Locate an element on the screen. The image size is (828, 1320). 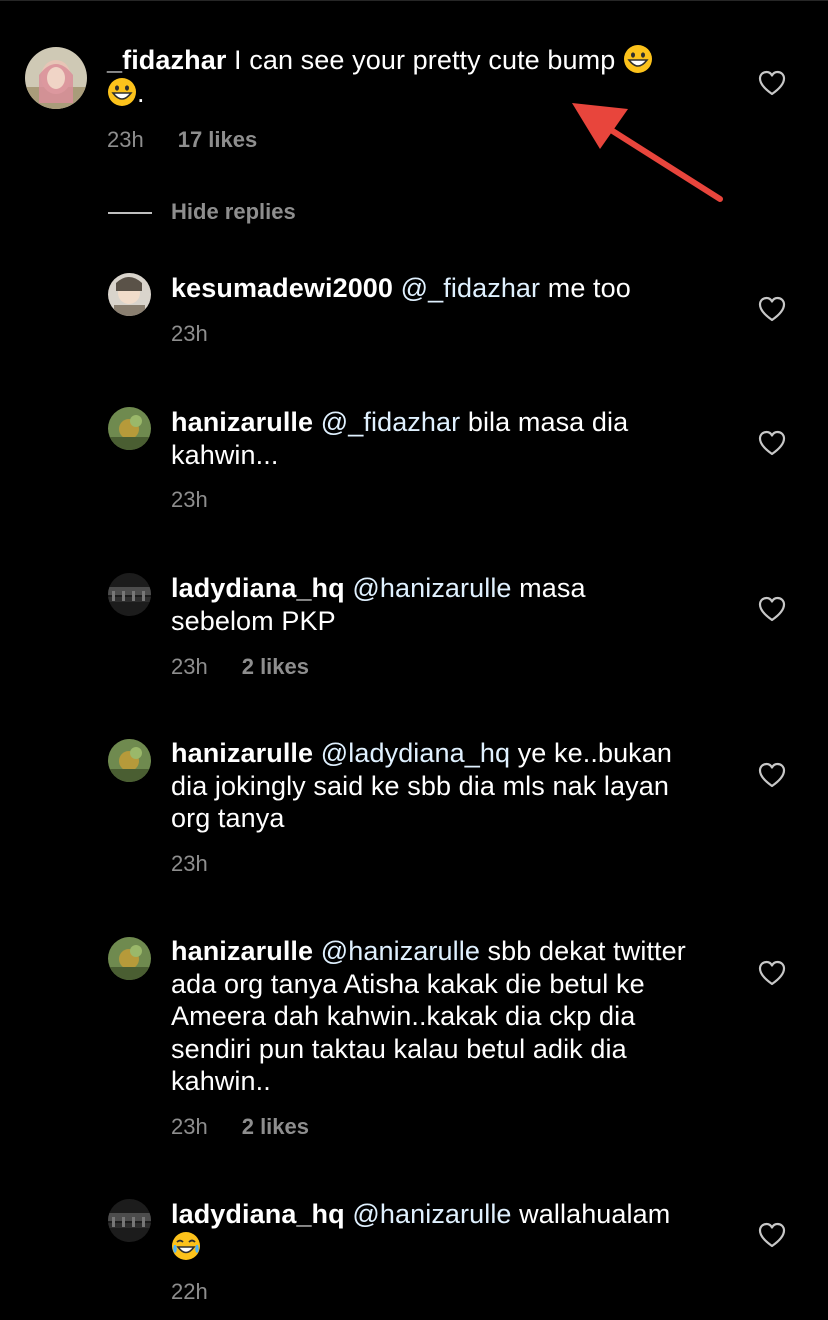
comment-time: 23h is located at coordinates (125, 139).